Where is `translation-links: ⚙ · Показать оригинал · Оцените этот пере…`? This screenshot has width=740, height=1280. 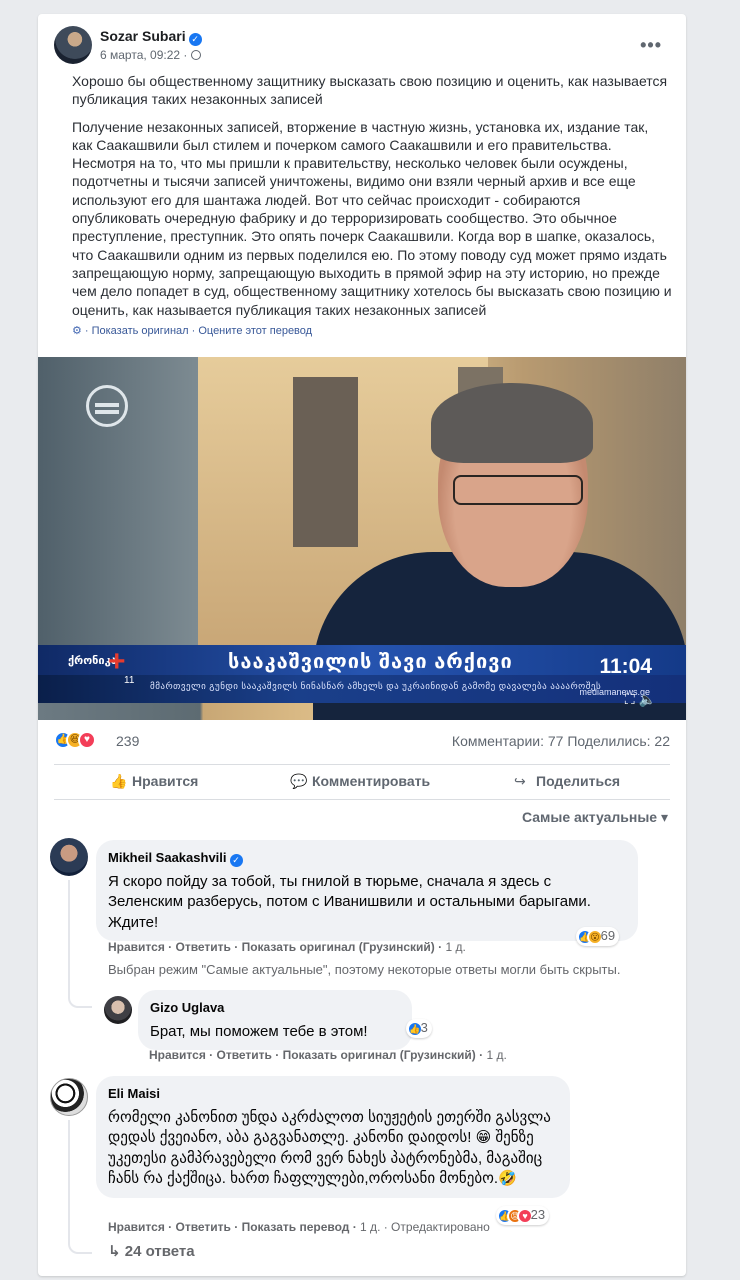 translation-links: ⚙ · Показать оригинал · Оцените этот пере… is located at coordinates (192, 330).